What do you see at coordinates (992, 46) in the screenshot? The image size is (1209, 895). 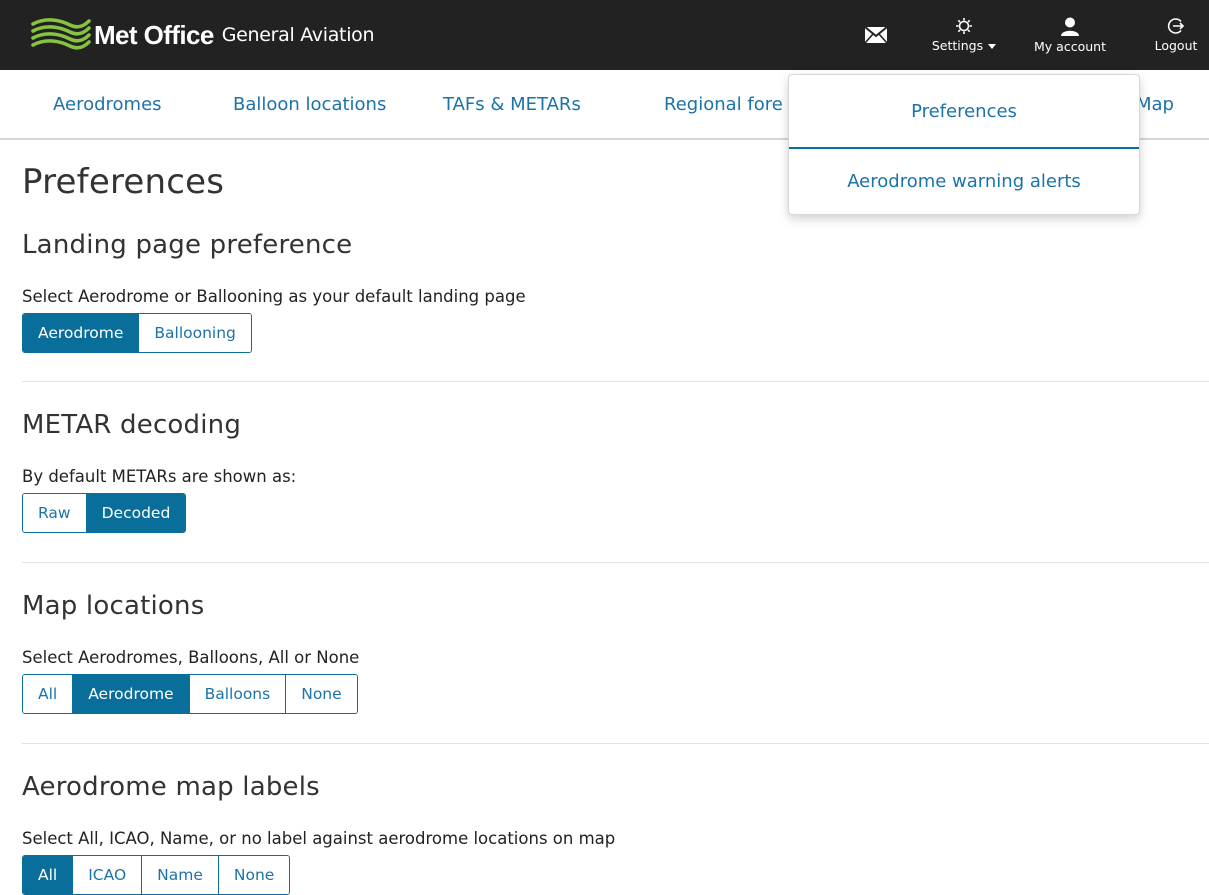 I see `caret-down-icon` at bounding box center [992, 46].